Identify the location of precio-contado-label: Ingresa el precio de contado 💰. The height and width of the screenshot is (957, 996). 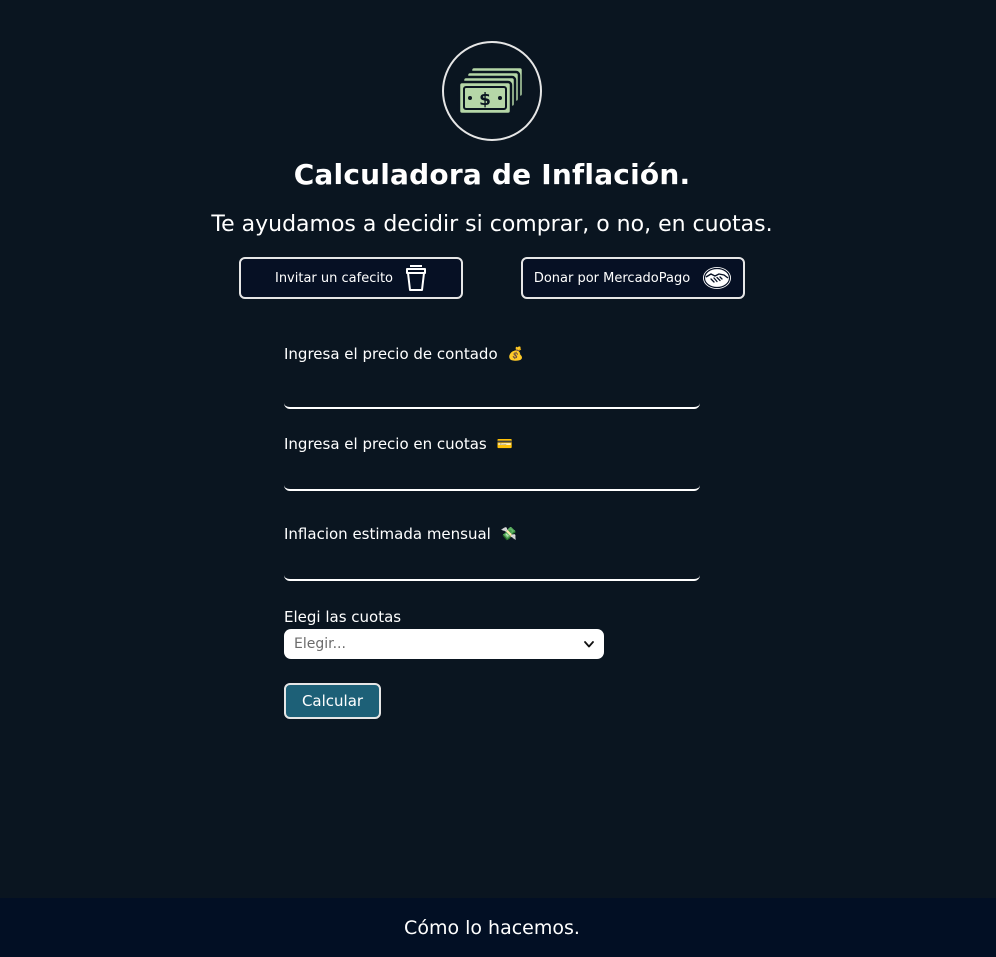
(404, 354).